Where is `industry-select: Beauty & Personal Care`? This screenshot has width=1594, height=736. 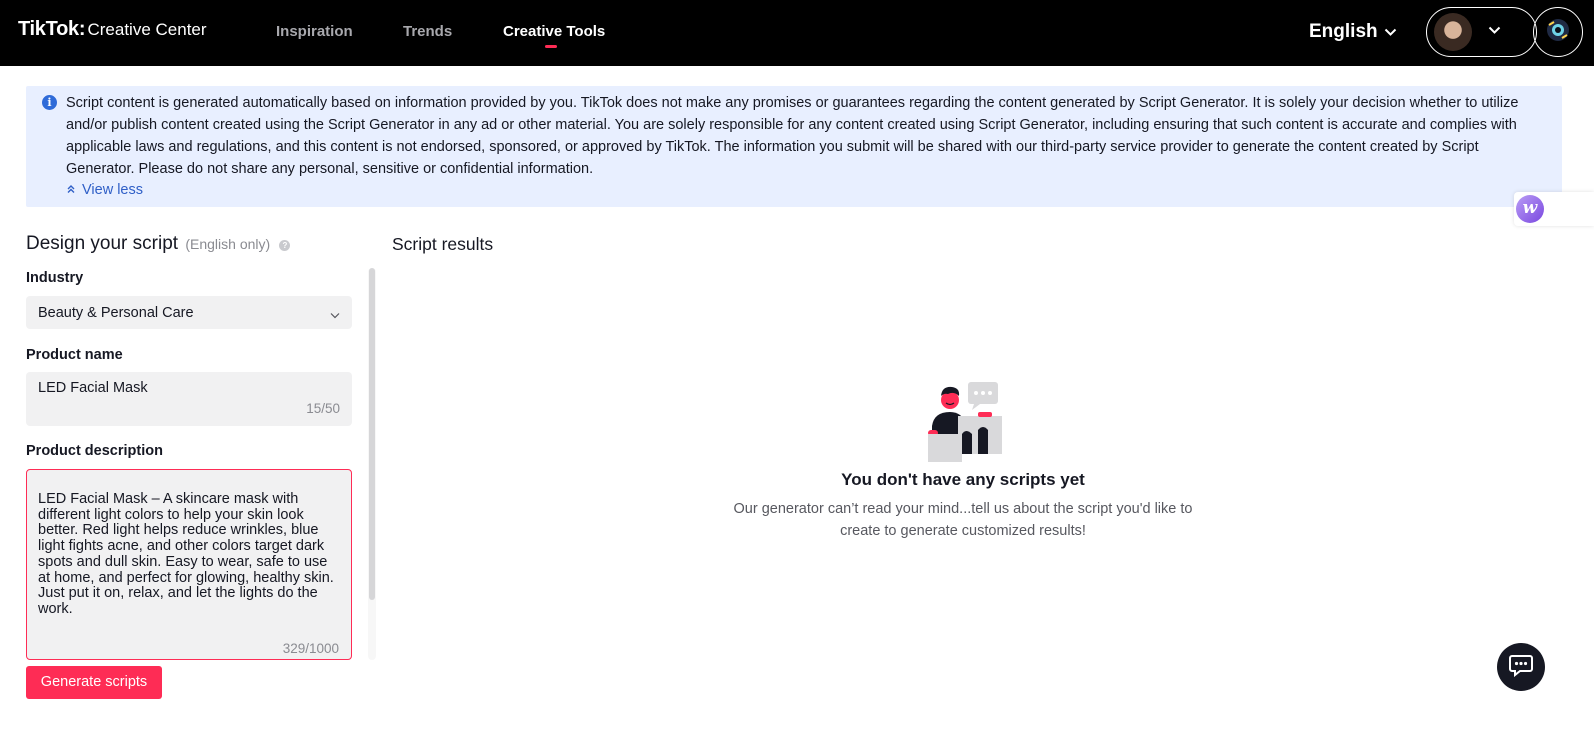
industry-select: Beauty & Personal Care is located at coordinates (189, 312).